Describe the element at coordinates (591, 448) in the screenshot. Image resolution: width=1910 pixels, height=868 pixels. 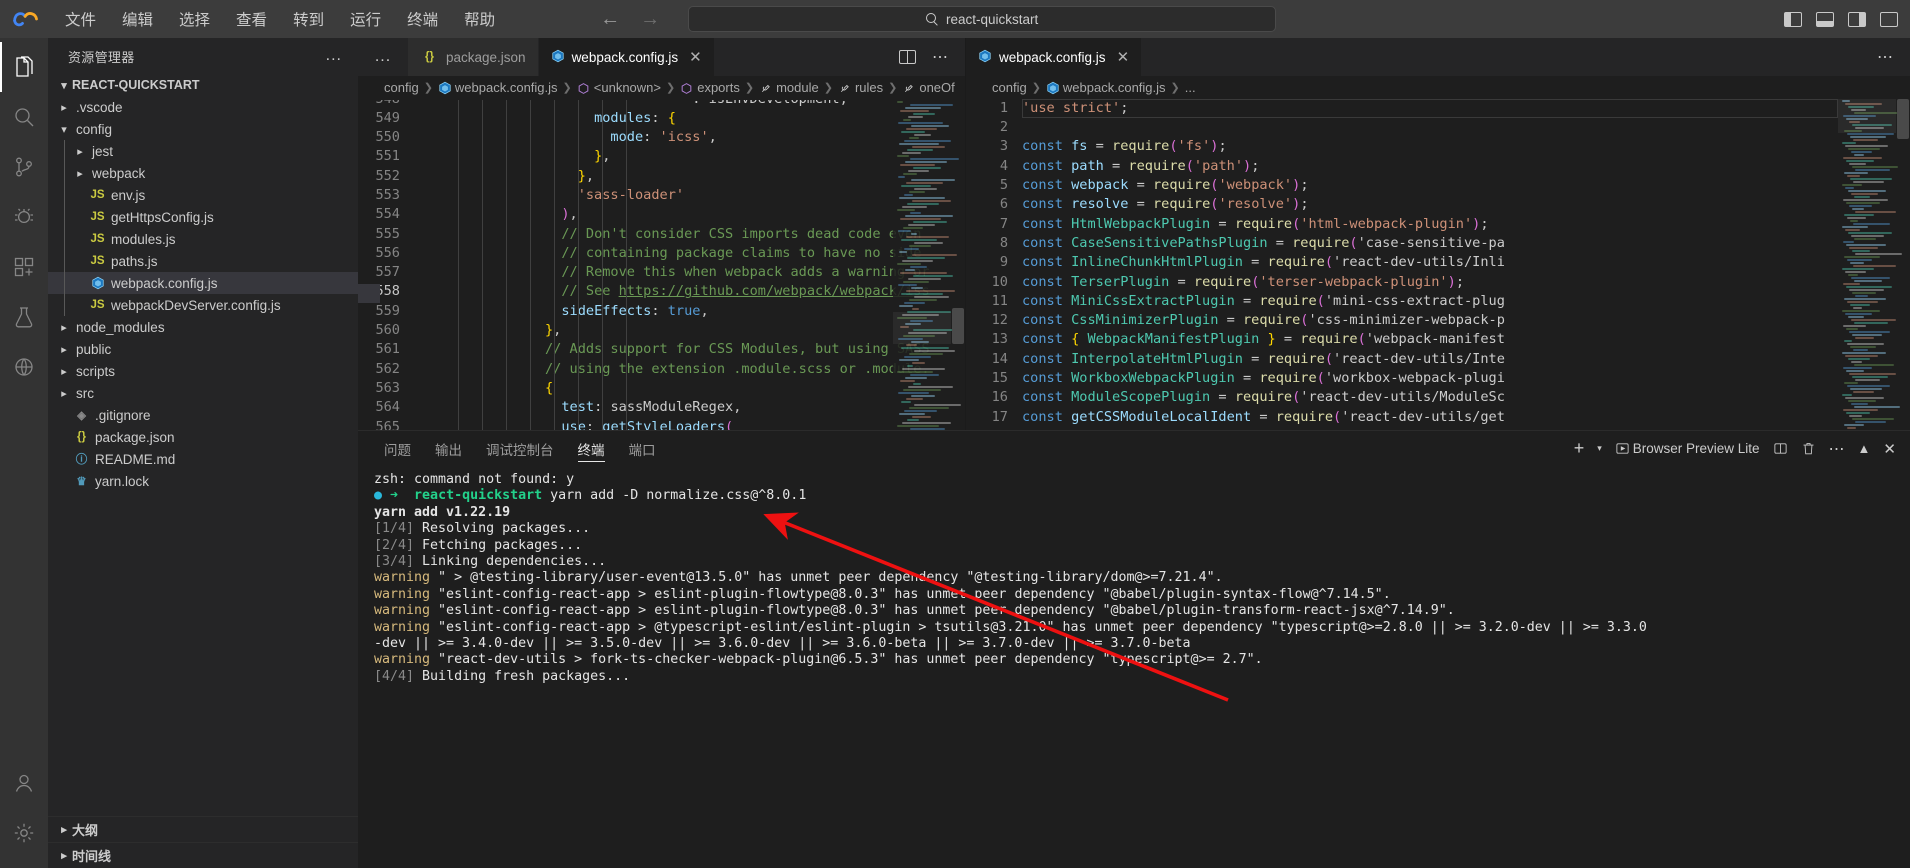
I see `panel-tab-terminal: 终端` at that location.